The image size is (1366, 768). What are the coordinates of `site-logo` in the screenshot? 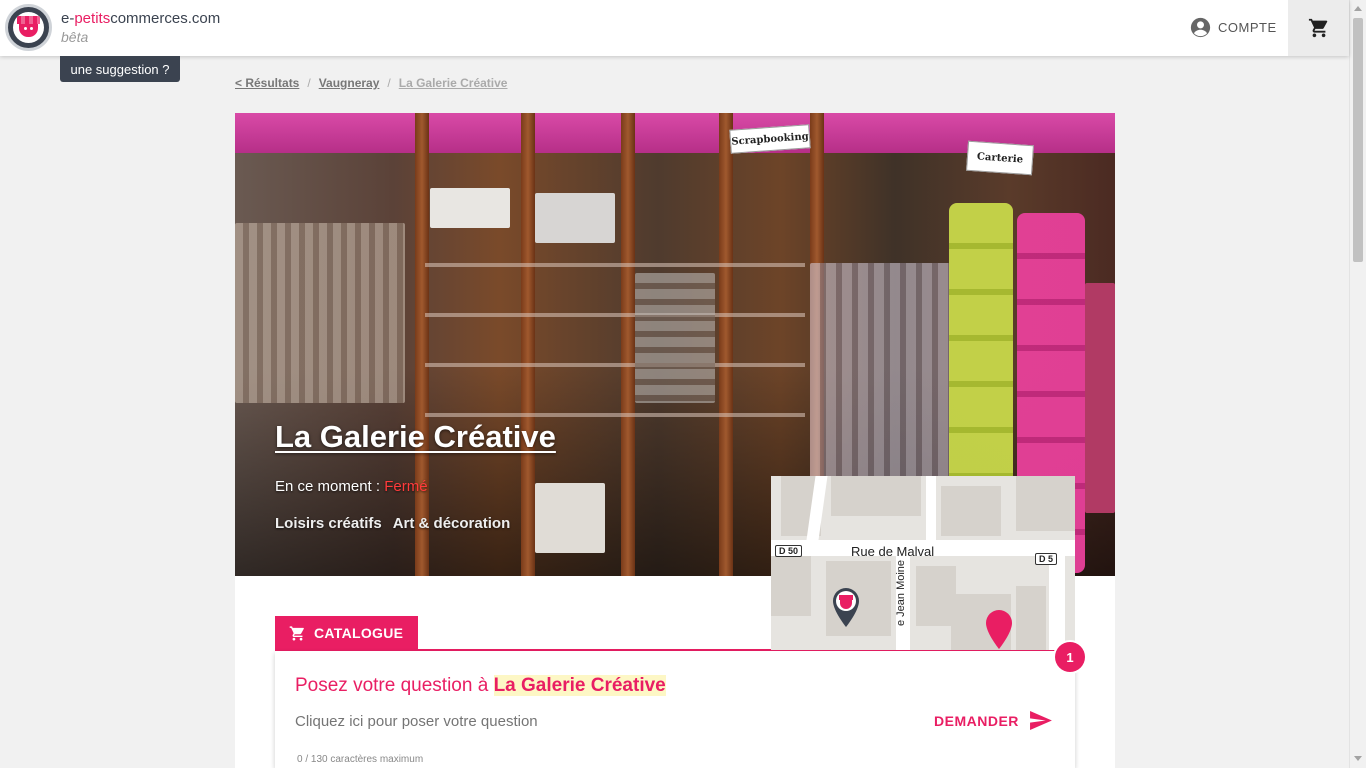 It's located at (28, 27).